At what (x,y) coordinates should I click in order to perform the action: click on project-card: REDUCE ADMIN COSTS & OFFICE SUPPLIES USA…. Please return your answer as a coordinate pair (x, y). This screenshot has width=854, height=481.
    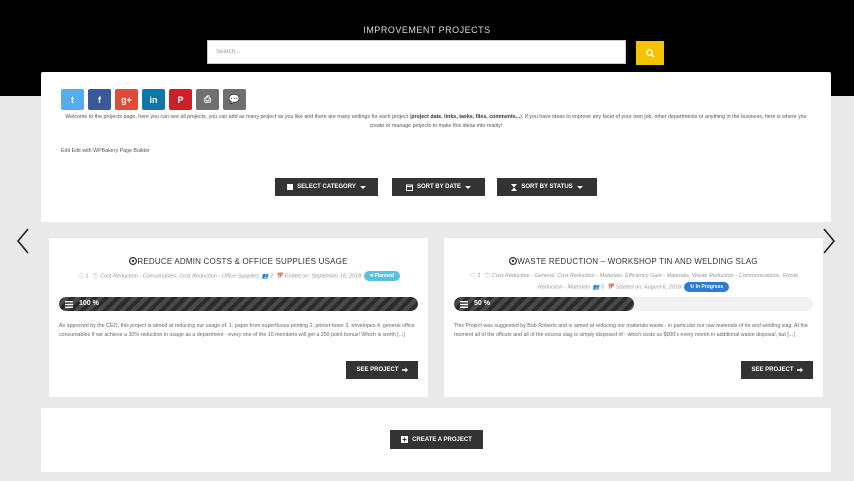
    Looking at the image, I should click on (238, 317).